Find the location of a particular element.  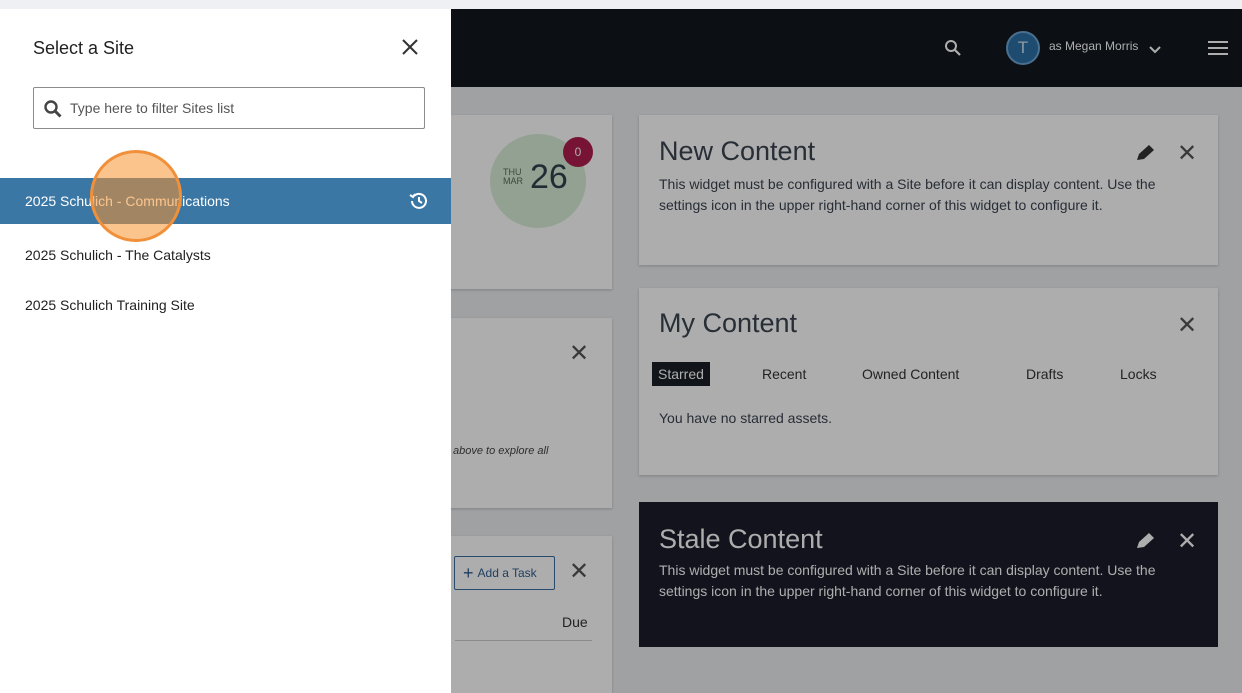

top-strip is located at coordinates (621, 4).